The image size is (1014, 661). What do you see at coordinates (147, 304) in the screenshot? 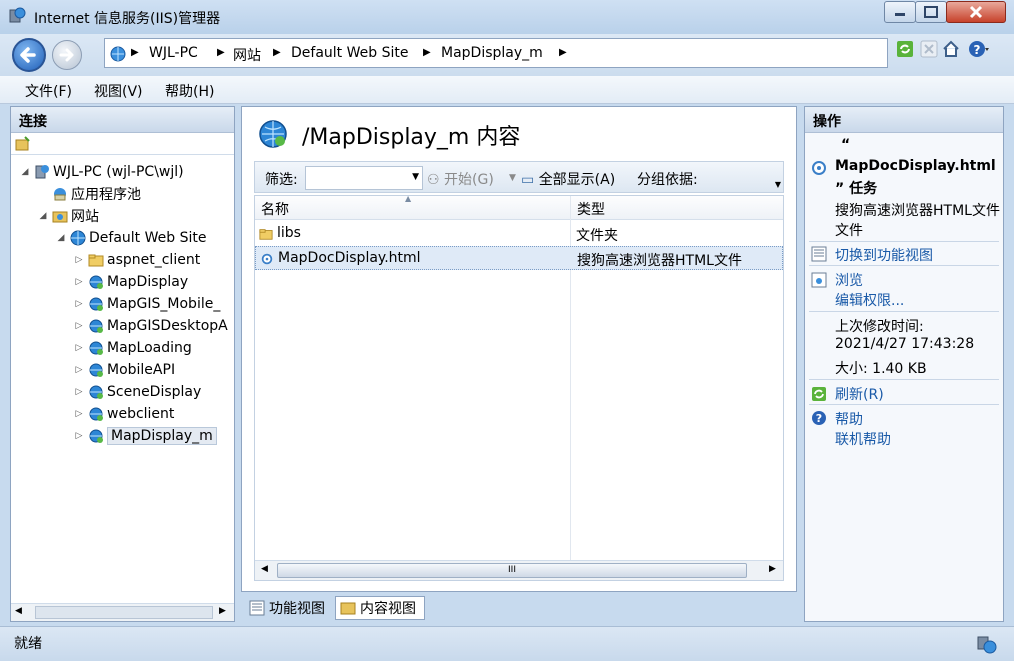
I see `tree-node: ▷ MapGIS_Mobile_` at bounding box center [147, 304].